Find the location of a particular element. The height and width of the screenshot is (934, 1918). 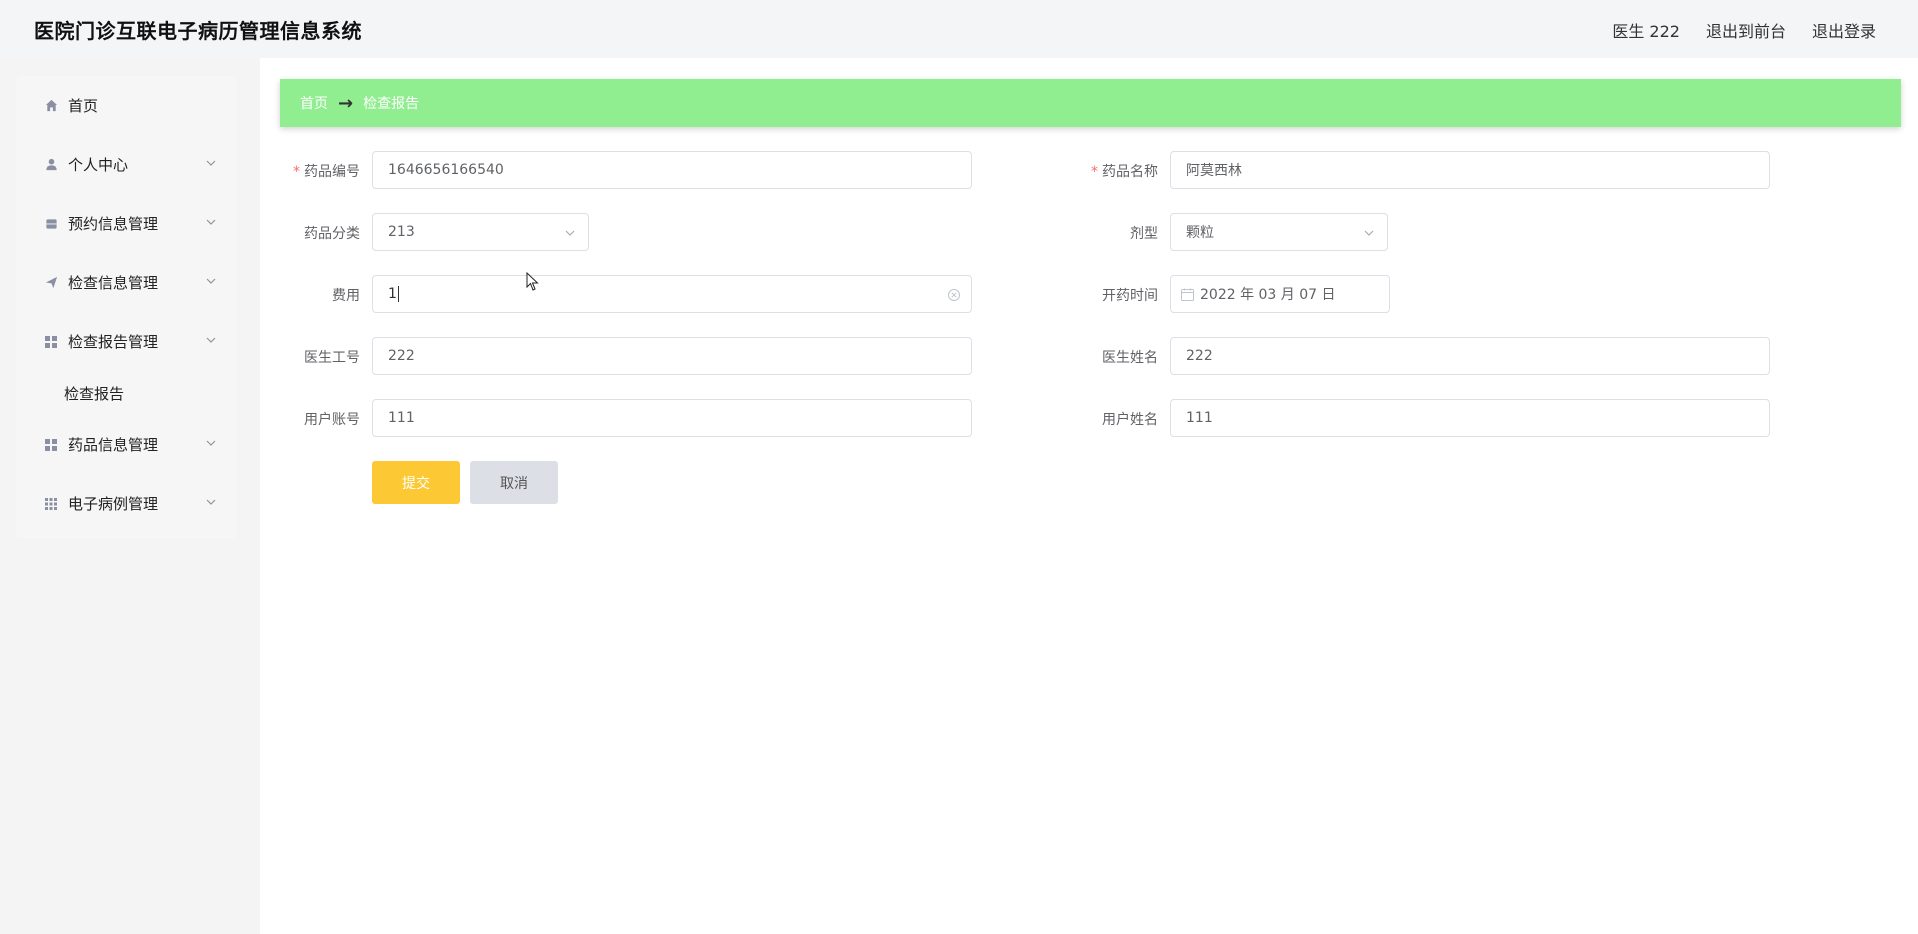

mouse-cursor-icon is located at coordinates (532, 281).